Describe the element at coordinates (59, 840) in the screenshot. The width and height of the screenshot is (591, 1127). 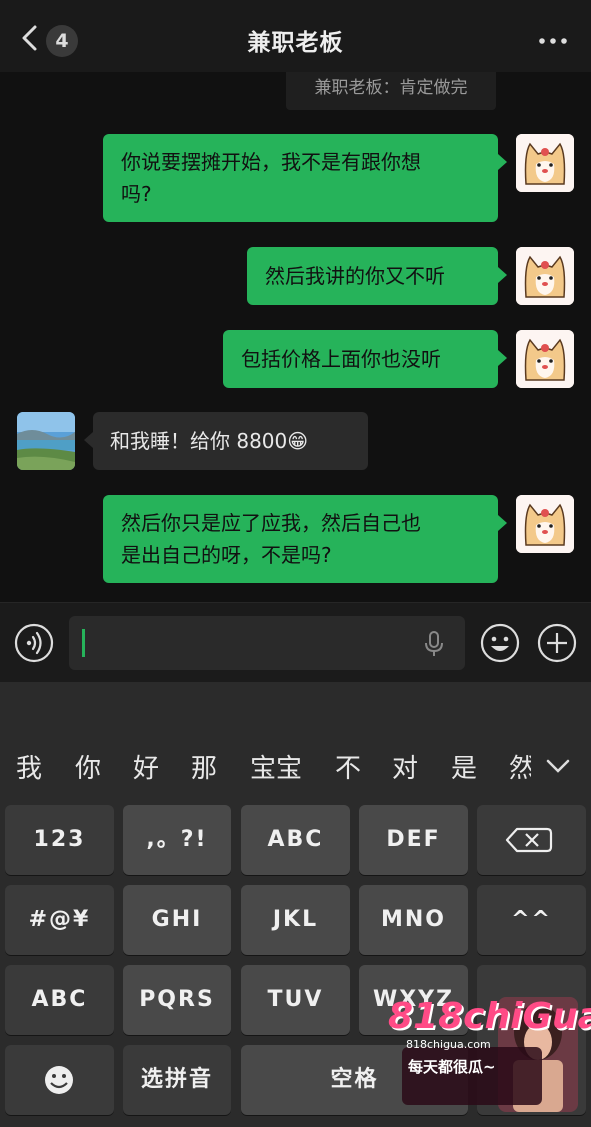
I see `key-123: 123` at that location.